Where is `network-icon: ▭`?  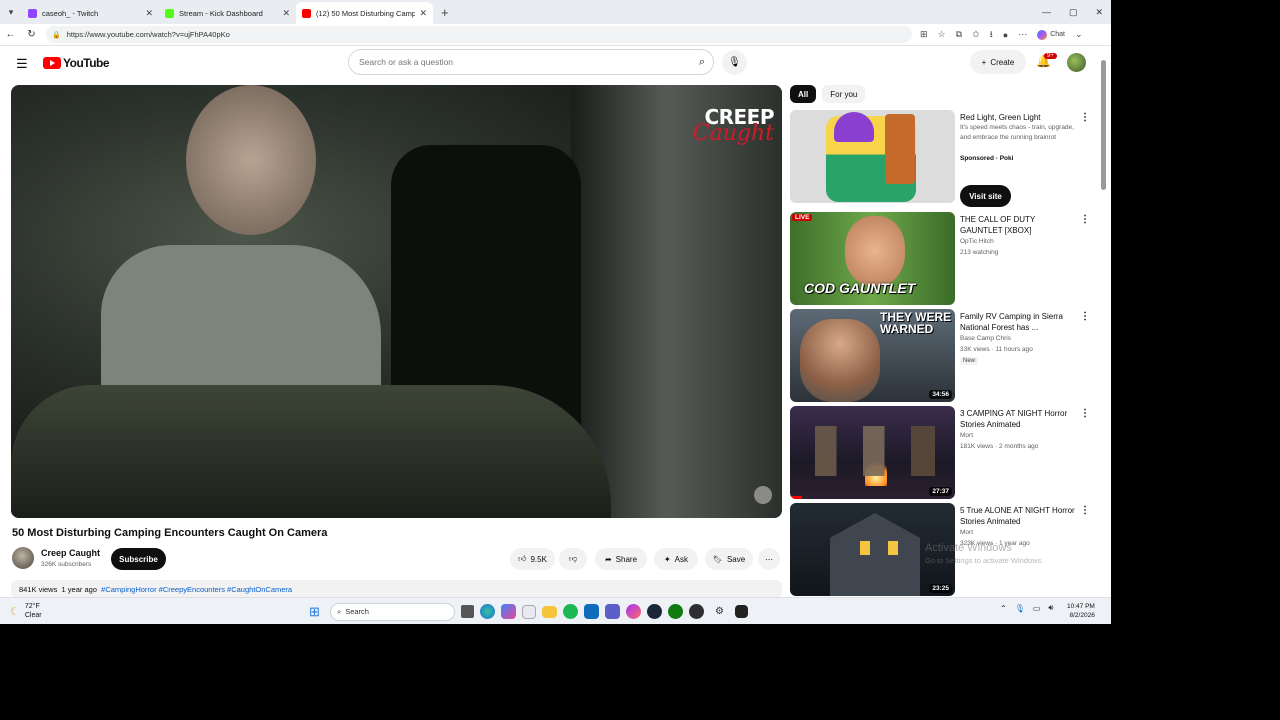
network-icon: ▭ is located at coordinates (1037, 608).